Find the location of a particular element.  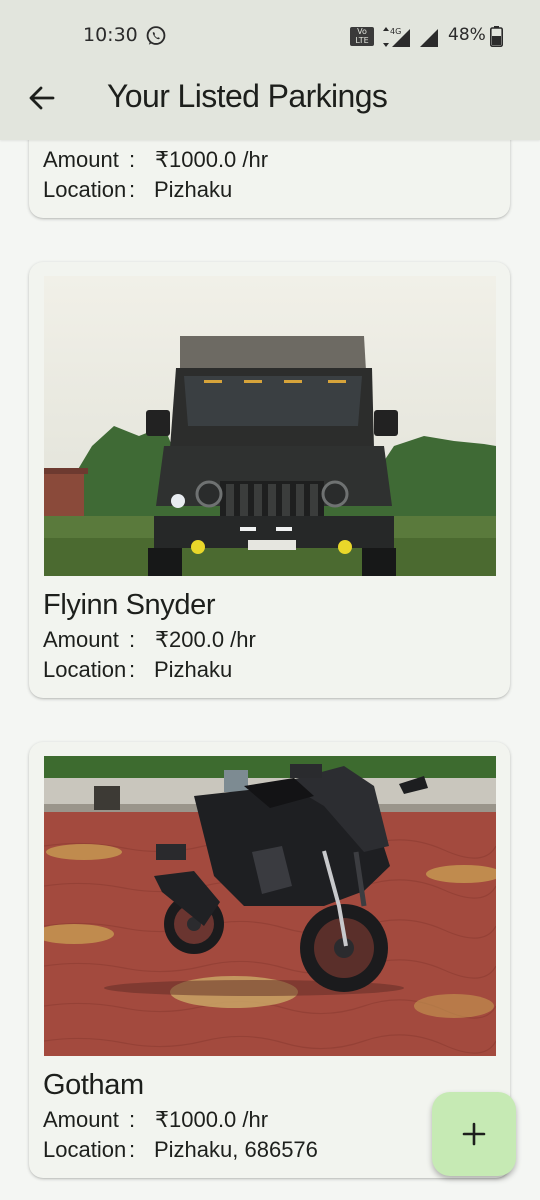

arrow-back-icon is located at coordinates (42, 98).